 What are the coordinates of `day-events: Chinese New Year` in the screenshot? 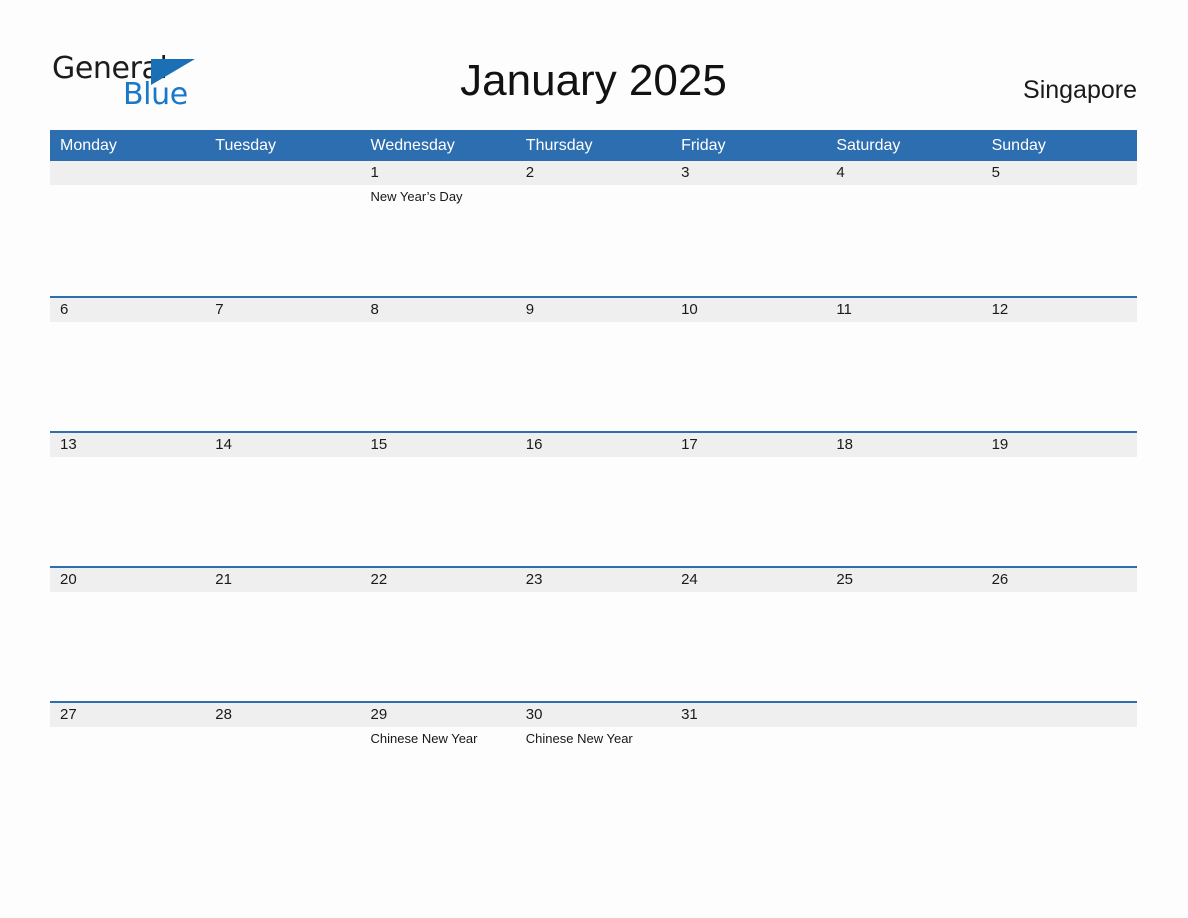 It's located at (443, 737).